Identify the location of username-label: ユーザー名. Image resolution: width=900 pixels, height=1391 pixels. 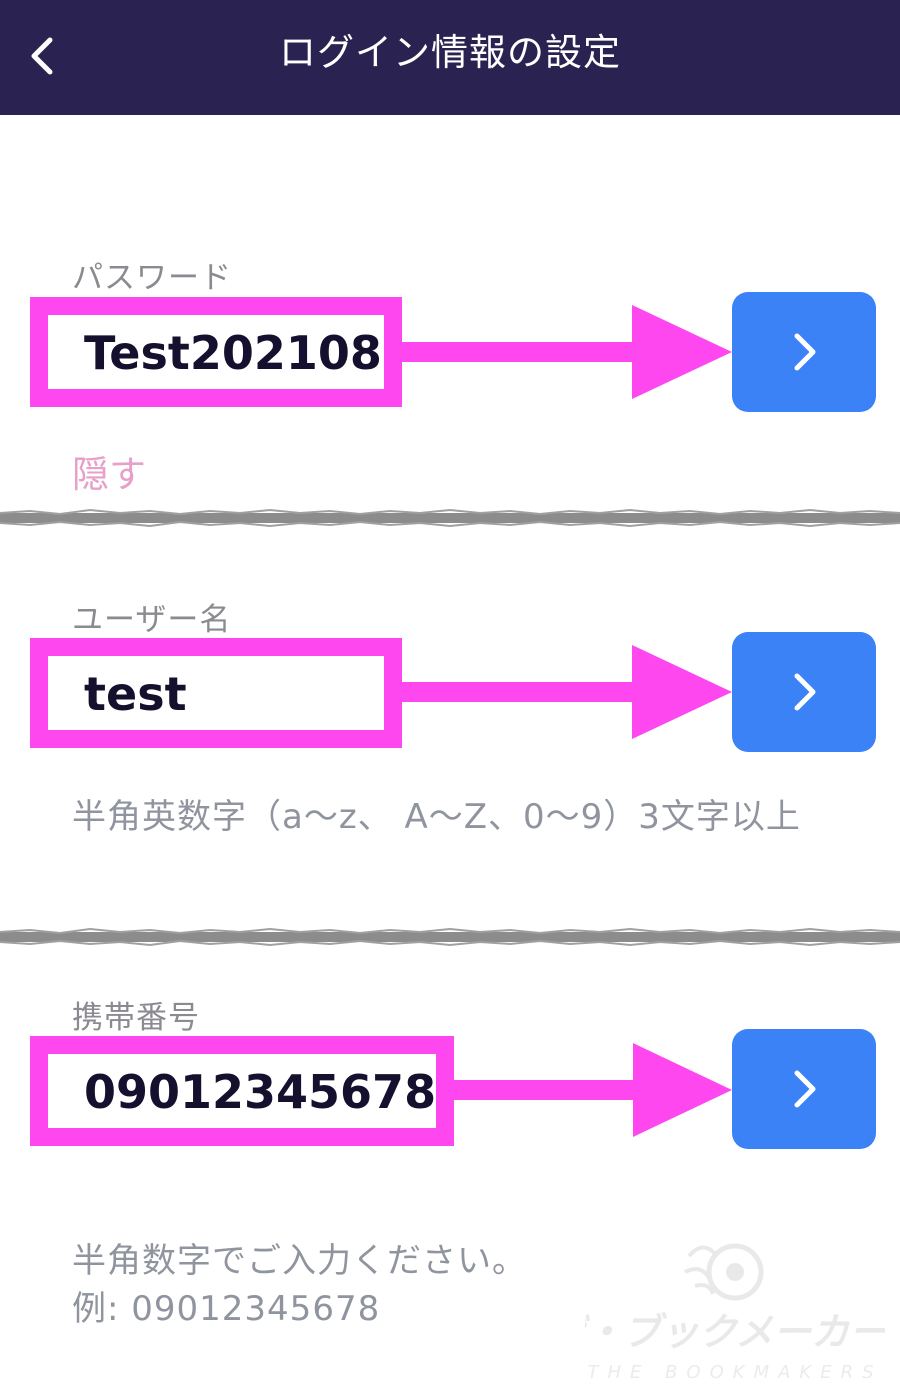
(152, 620).